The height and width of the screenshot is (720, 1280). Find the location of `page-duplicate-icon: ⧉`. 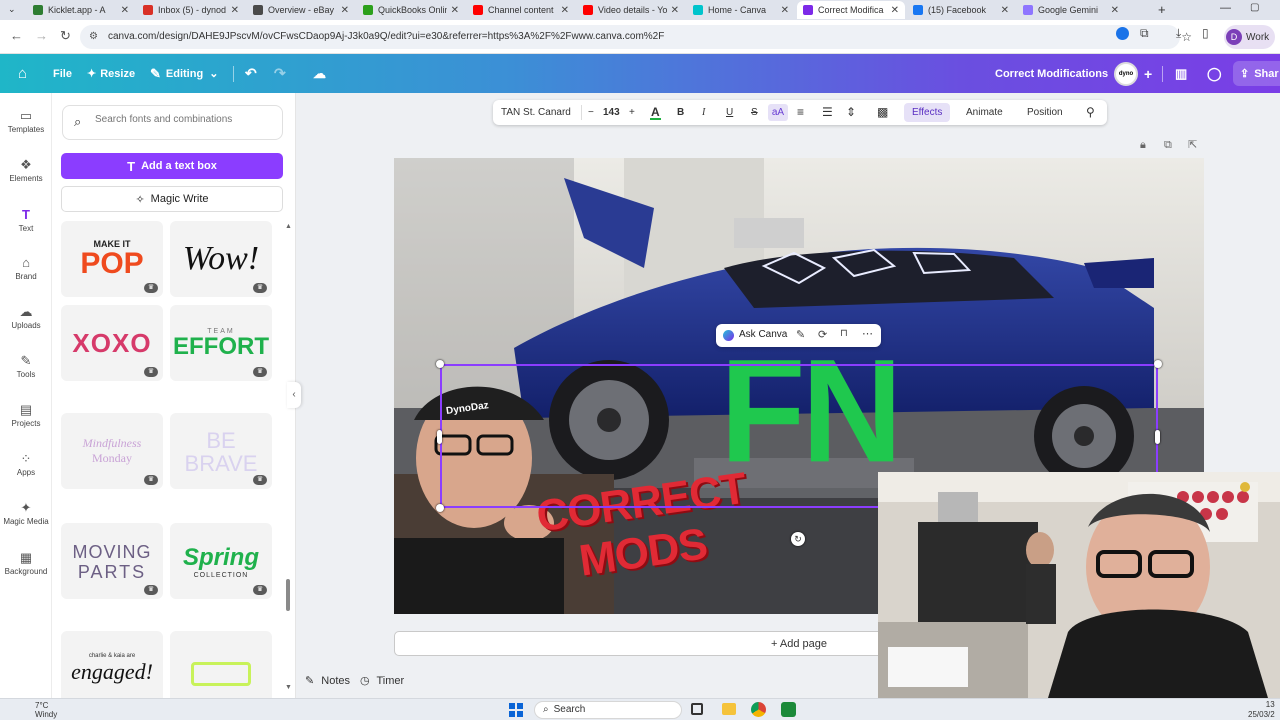

page-duplicate-icon: ⧉ is located at coordinates (1168, 145).